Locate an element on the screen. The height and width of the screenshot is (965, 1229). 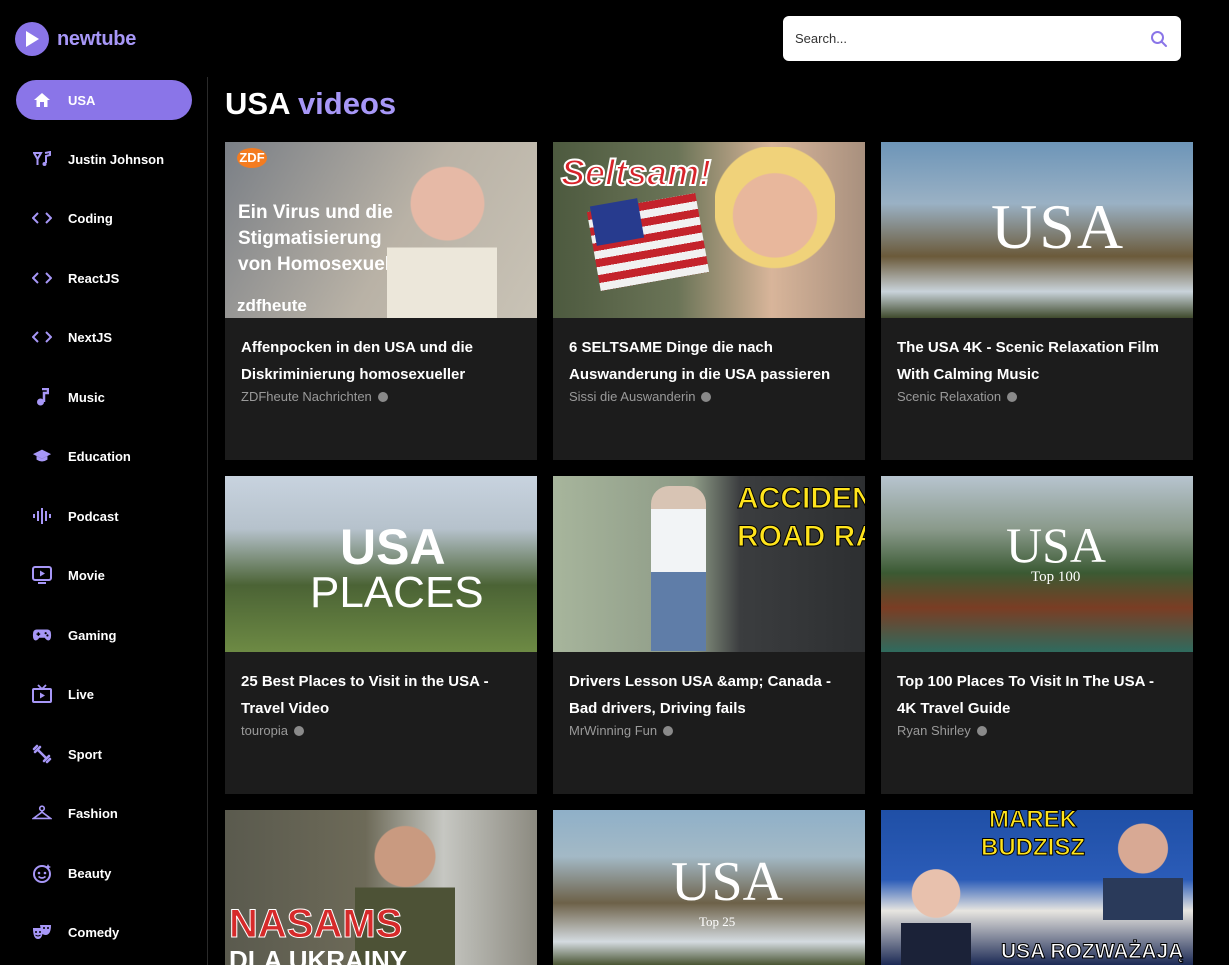
sidebar-item-usa: USA is located at coordinates (104, 100).